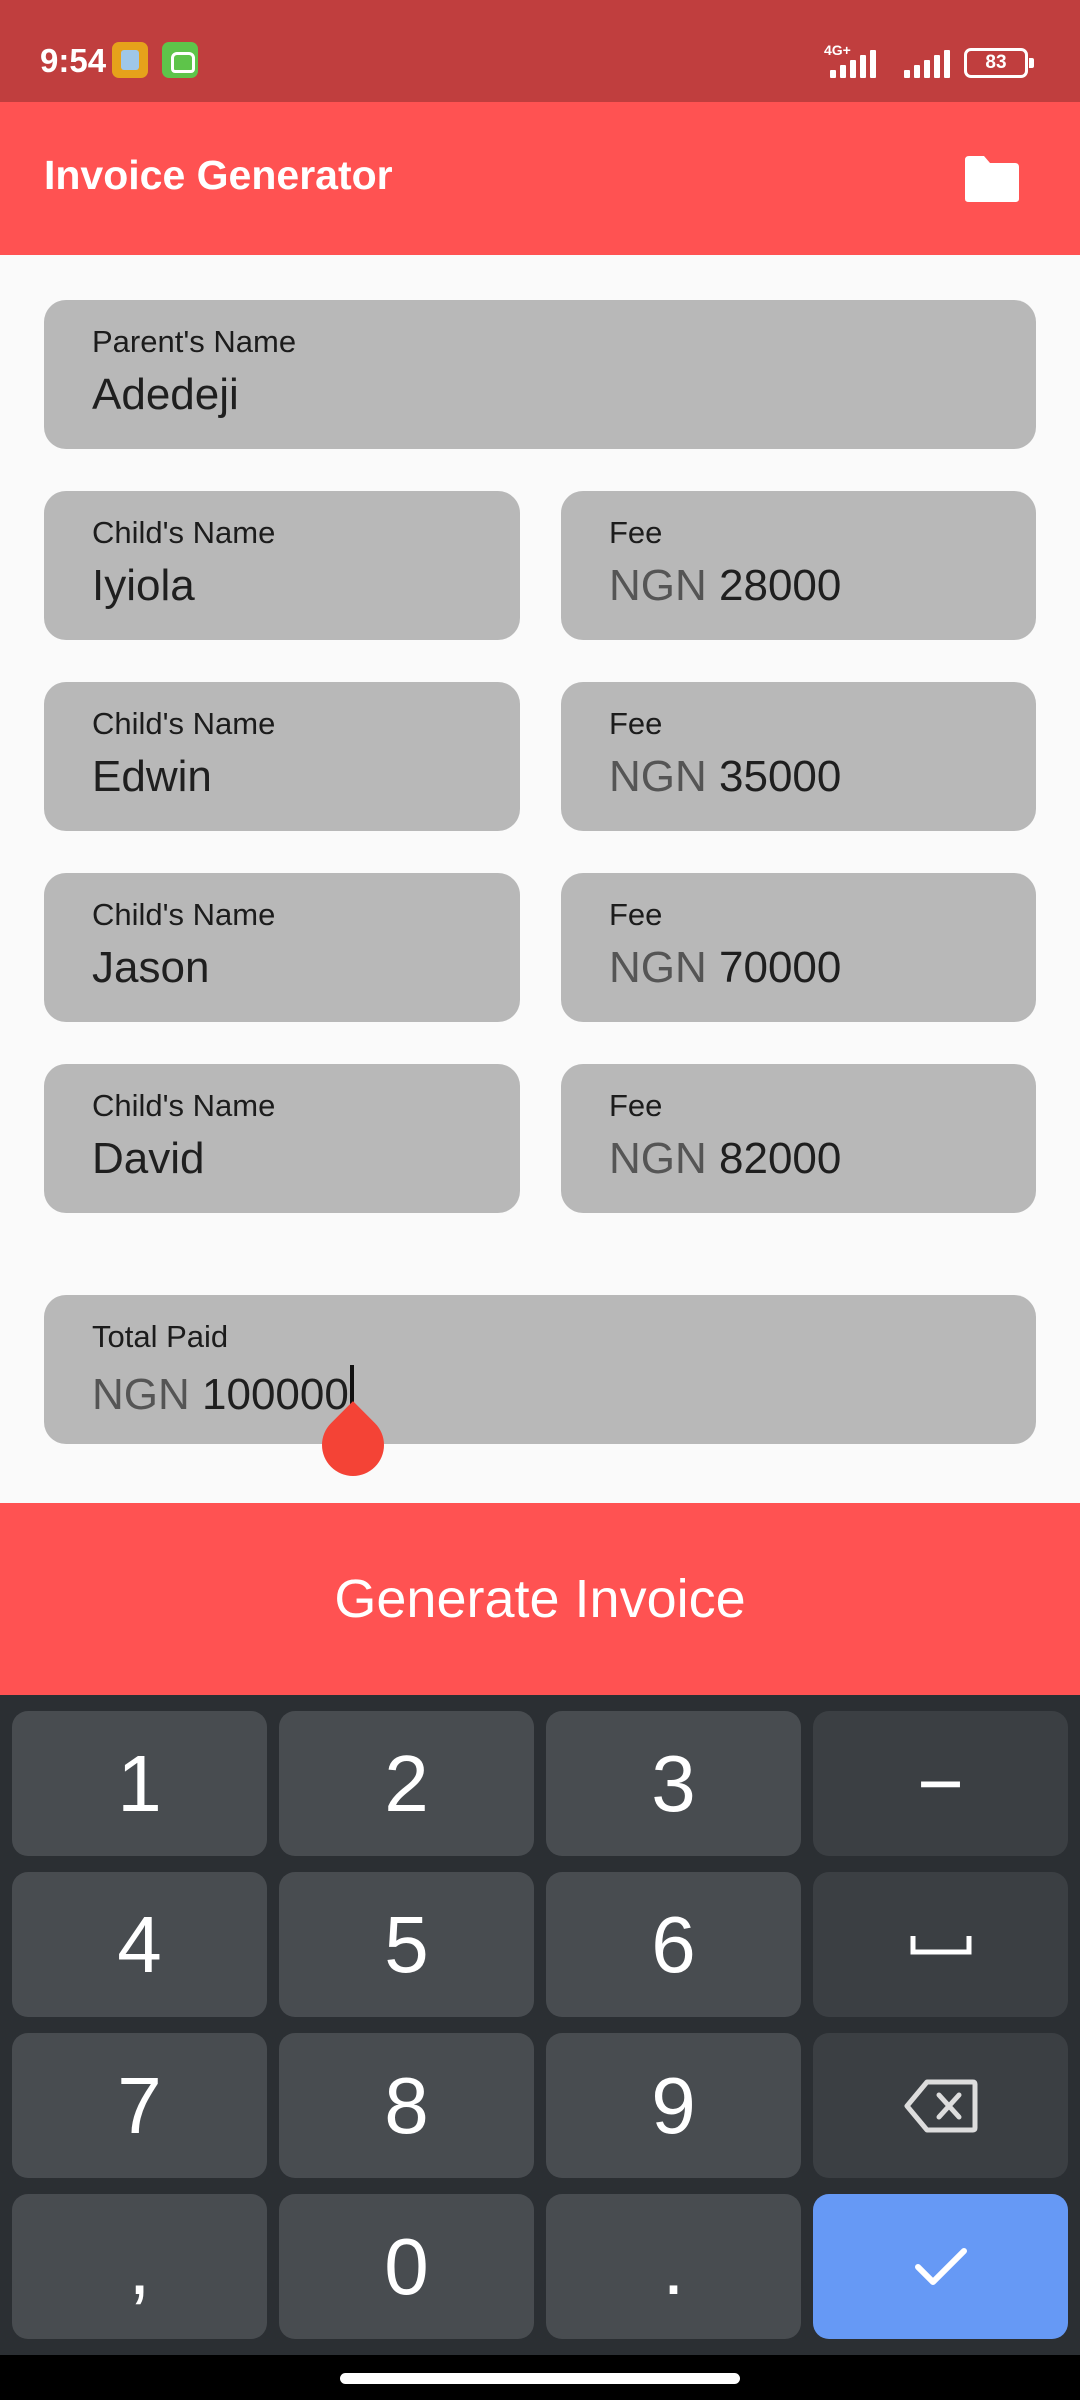 This screenshot has width=1080, height=2400. What do you see at coordinates (780, 967) in the screenshot?
I see `fee-amount: 70000` at bounding box center [780, 967].